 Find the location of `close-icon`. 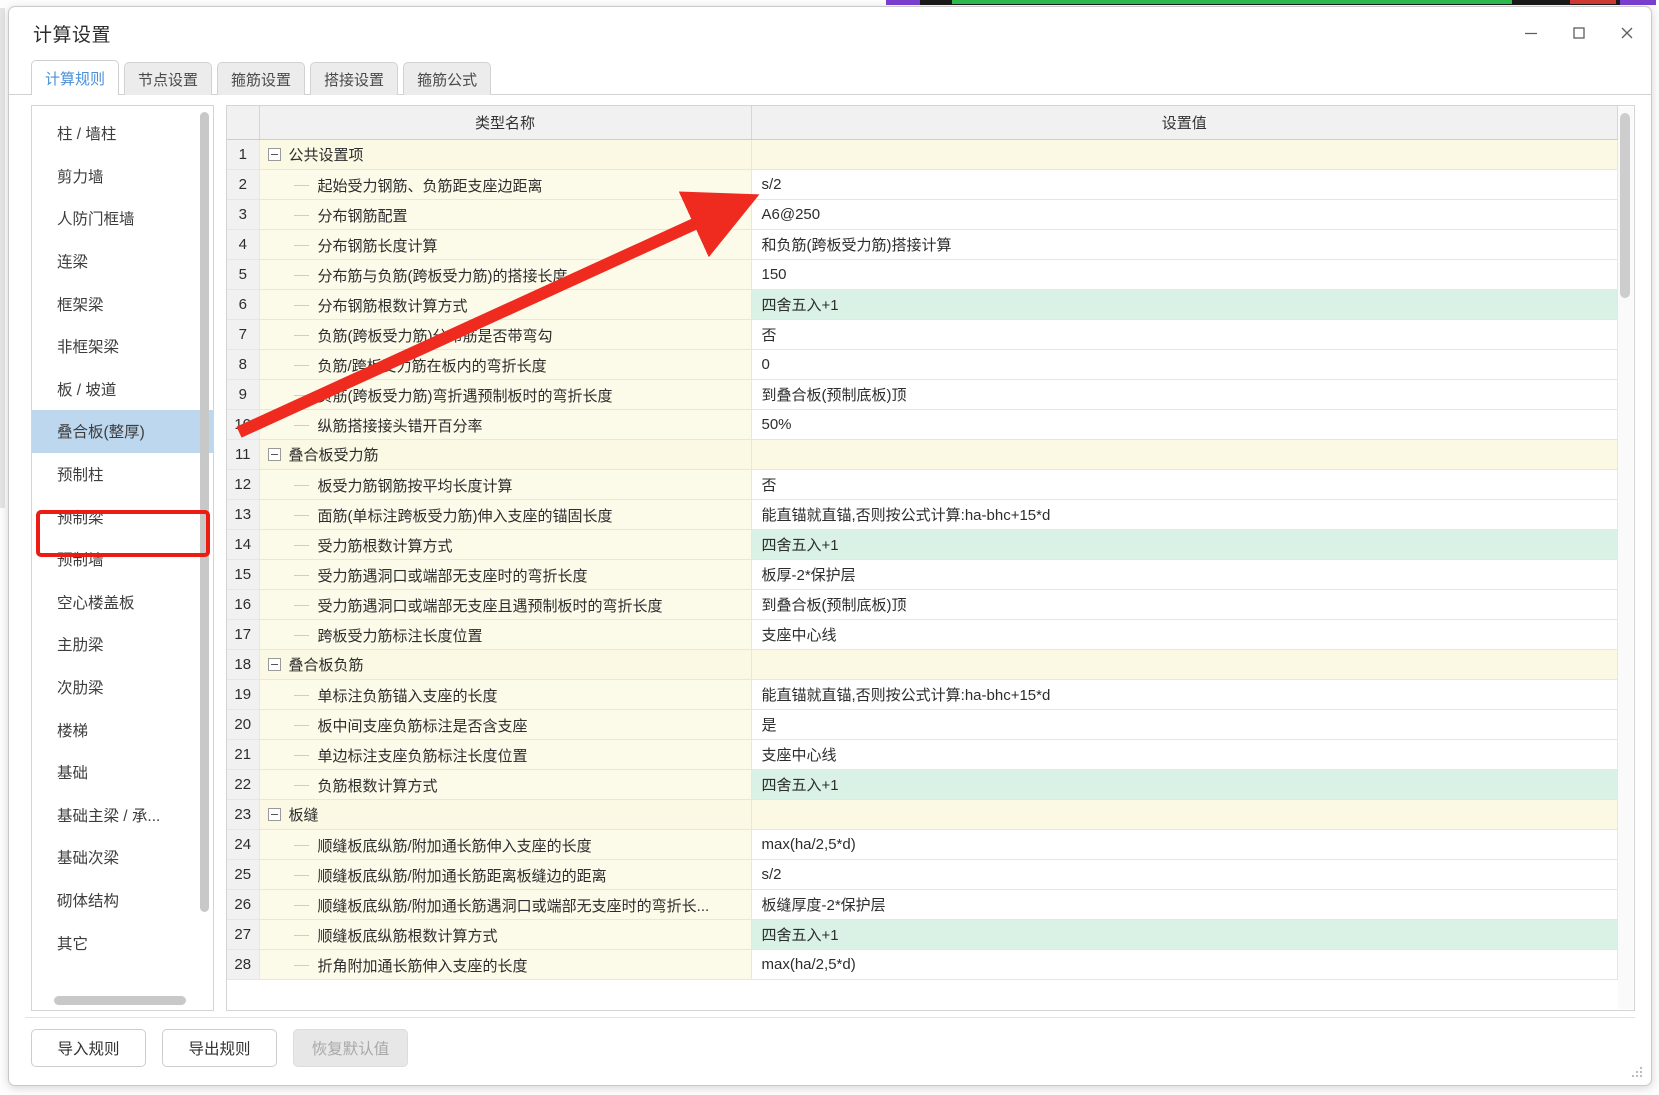

close-icon is located at coordinates (1627, 33).